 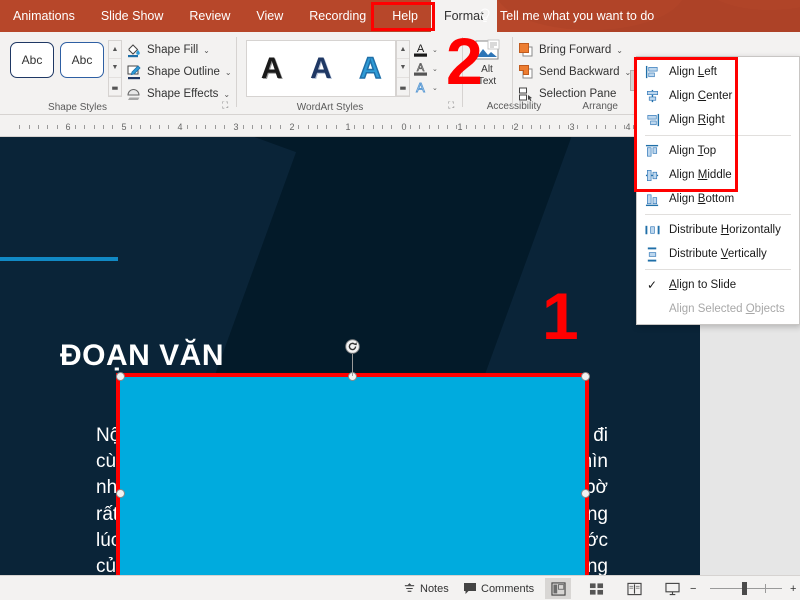 I want to click on view-button-slide-show, so click(x=672, y=588).